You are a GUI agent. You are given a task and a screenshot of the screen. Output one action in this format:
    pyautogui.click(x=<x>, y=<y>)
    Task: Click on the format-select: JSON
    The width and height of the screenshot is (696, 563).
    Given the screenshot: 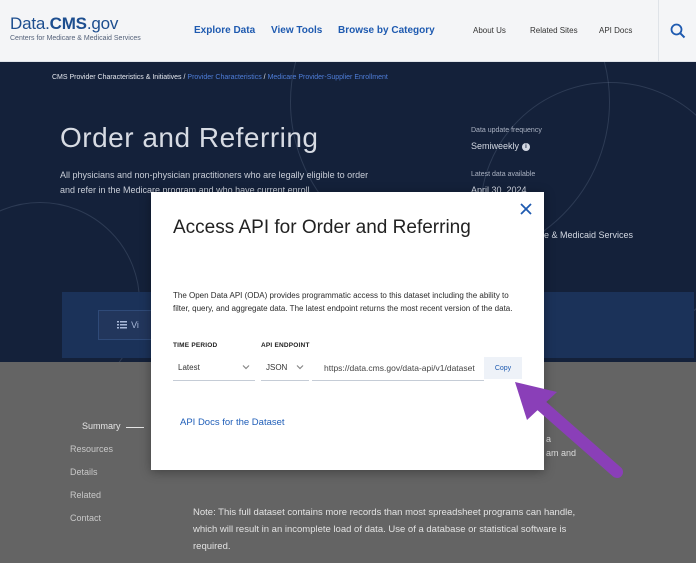 What is the action you would take?
    pyautogui.click(x=285, y=368)
    